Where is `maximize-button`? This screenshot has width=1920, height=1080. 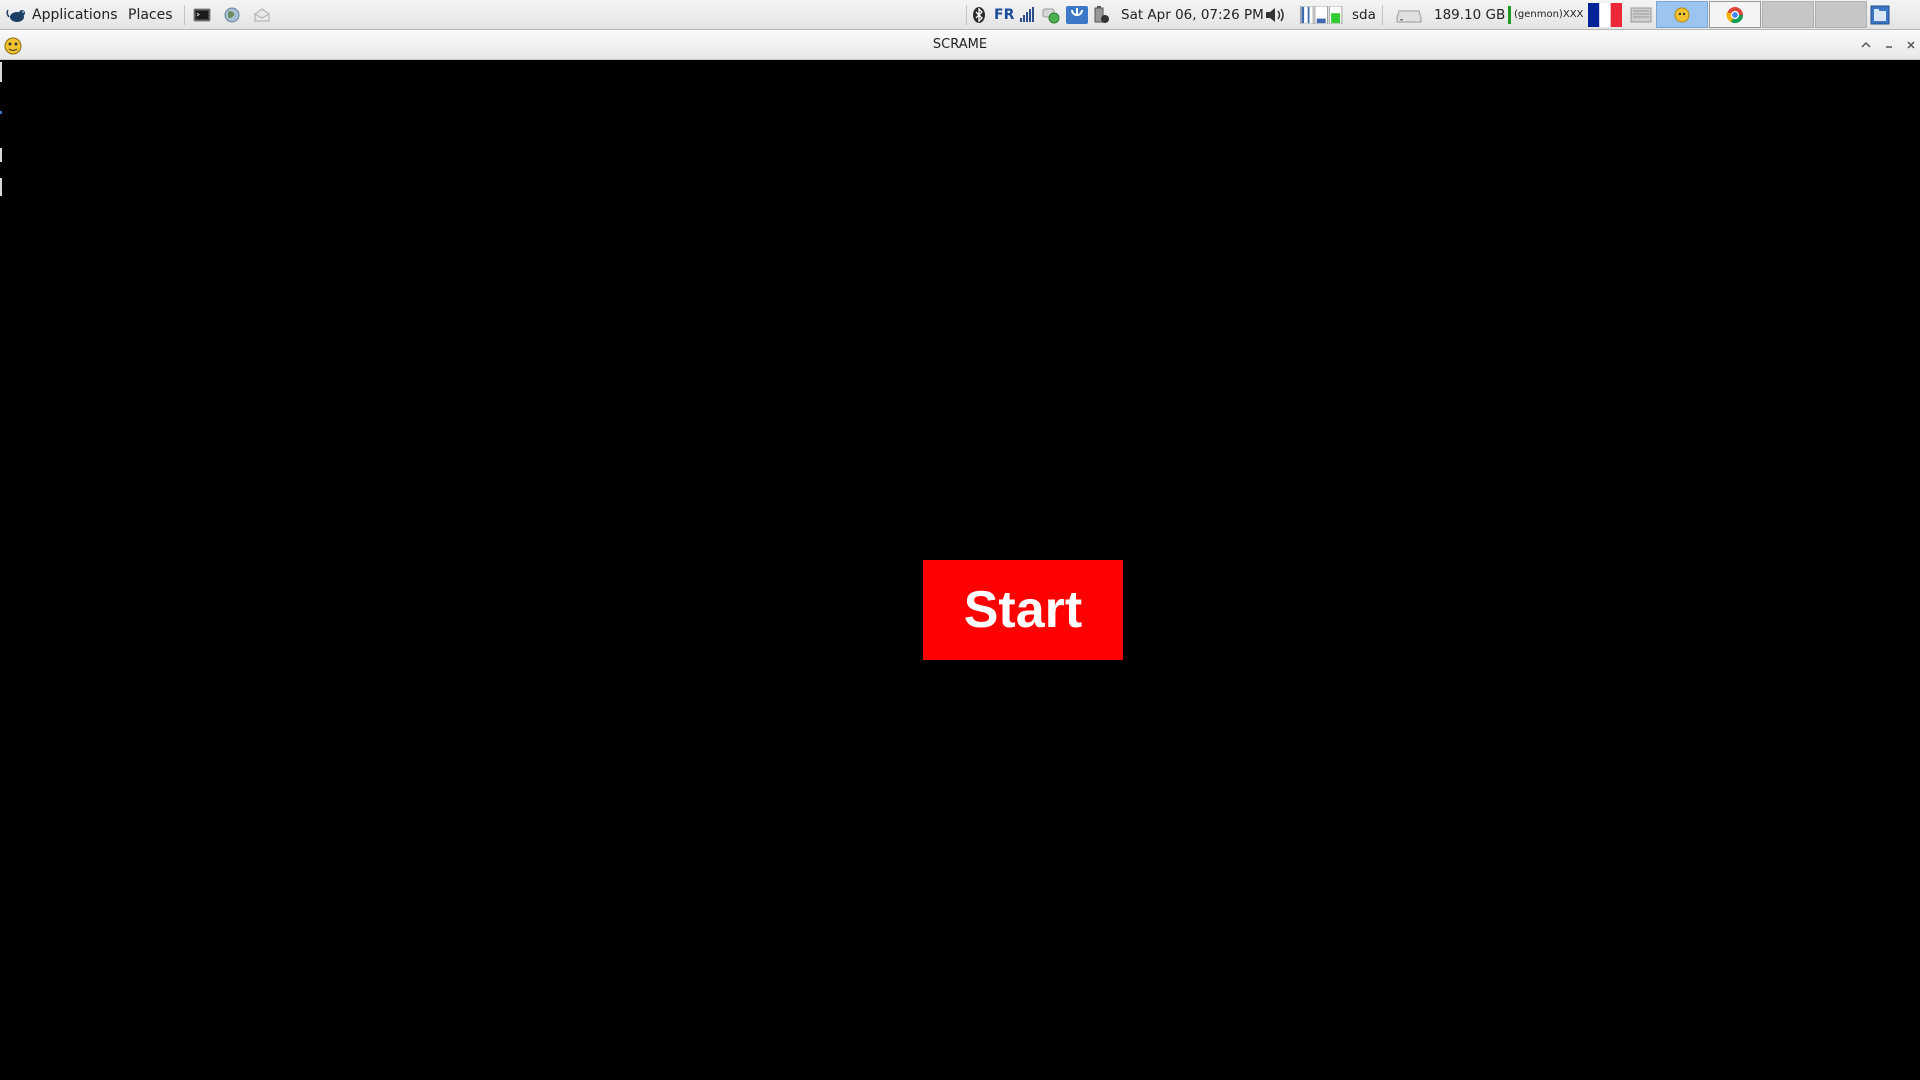
maximize-button is located at coordinates (1866, 45).